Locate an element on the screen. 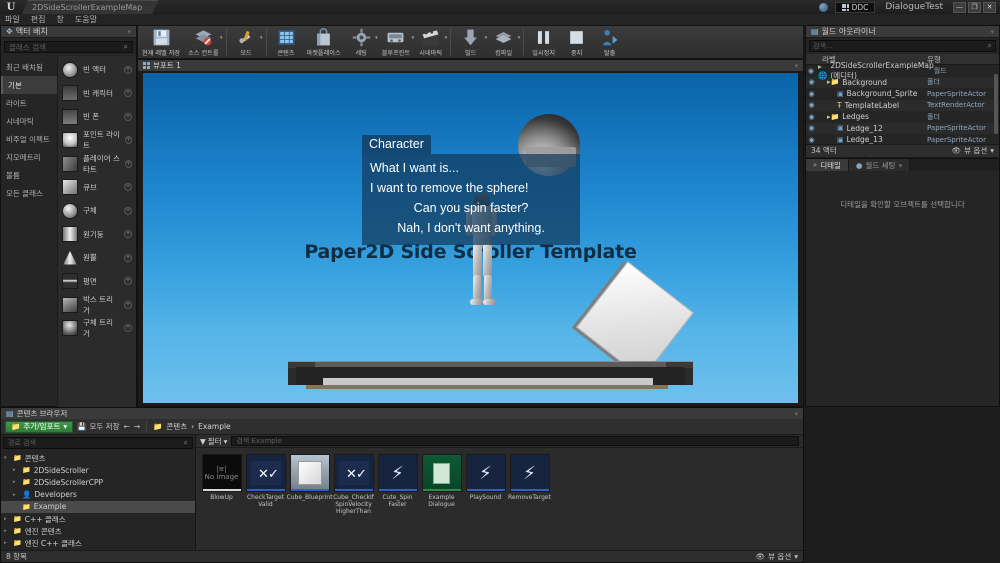 The height and width of the screenshot is (563, 1000). outliner-scrollbar is located at coordinates (996, 104).